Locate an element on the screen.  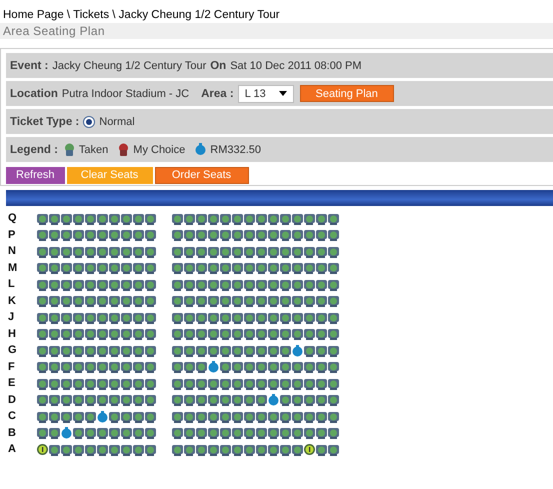
radio-button is located at coordinates (89, 122).